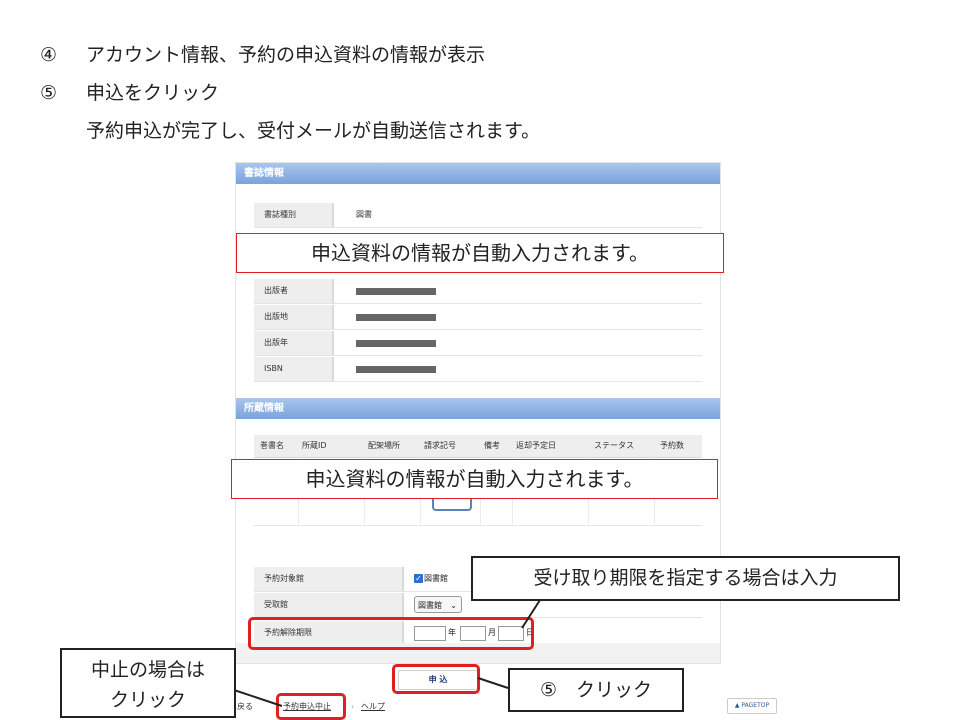 This screenshot has height=720, width=960. Describe the element at coordinates (685, 578) in the screenshot. I see `deadline-callout: 受け取り期限を指定する場合は入力` at that location.